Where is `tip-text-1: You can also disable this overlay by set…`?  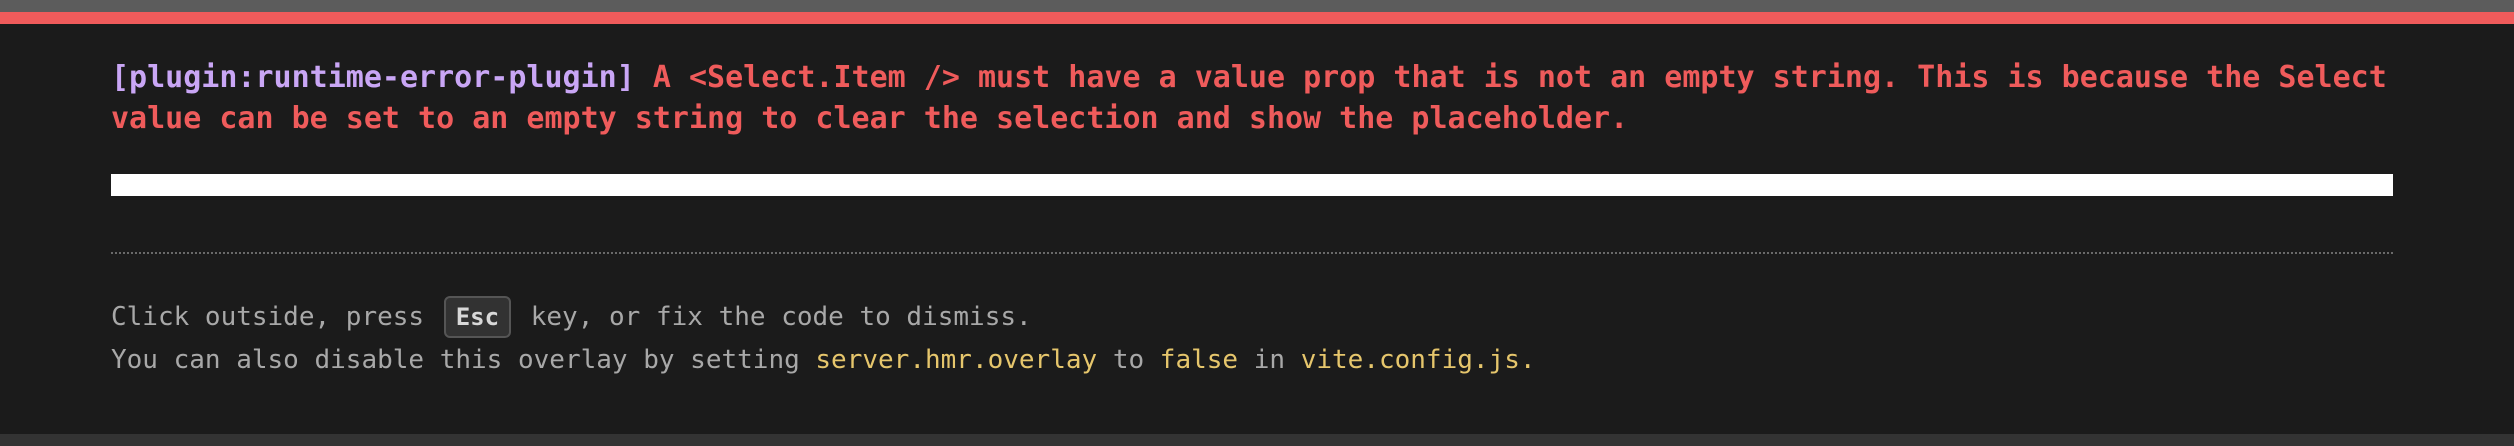 tip-text-1: You can also disable this overlay by set… is located at coordinates (463, 360).